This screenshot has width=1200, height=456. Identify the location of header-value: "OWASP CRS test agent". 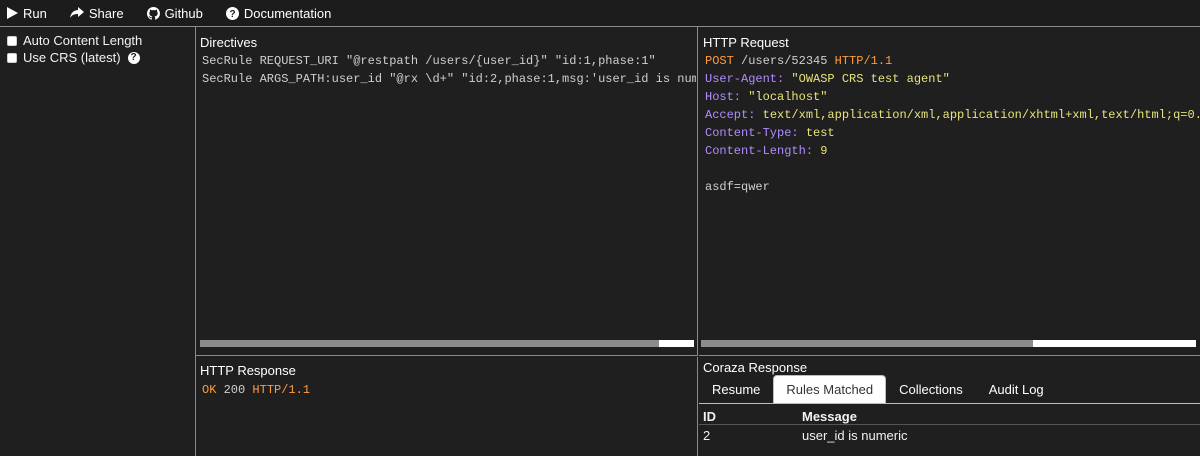
(867, 79).